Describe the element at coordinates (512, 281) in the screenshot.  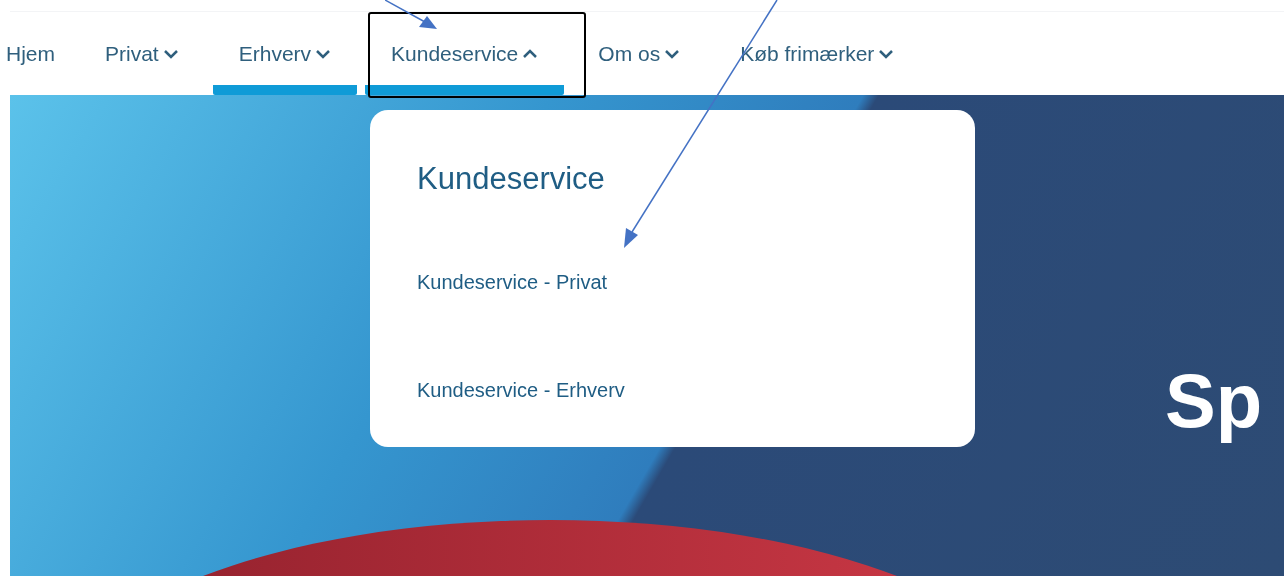
I see `dropdown-link: Kundeservice - Privat` at that location.